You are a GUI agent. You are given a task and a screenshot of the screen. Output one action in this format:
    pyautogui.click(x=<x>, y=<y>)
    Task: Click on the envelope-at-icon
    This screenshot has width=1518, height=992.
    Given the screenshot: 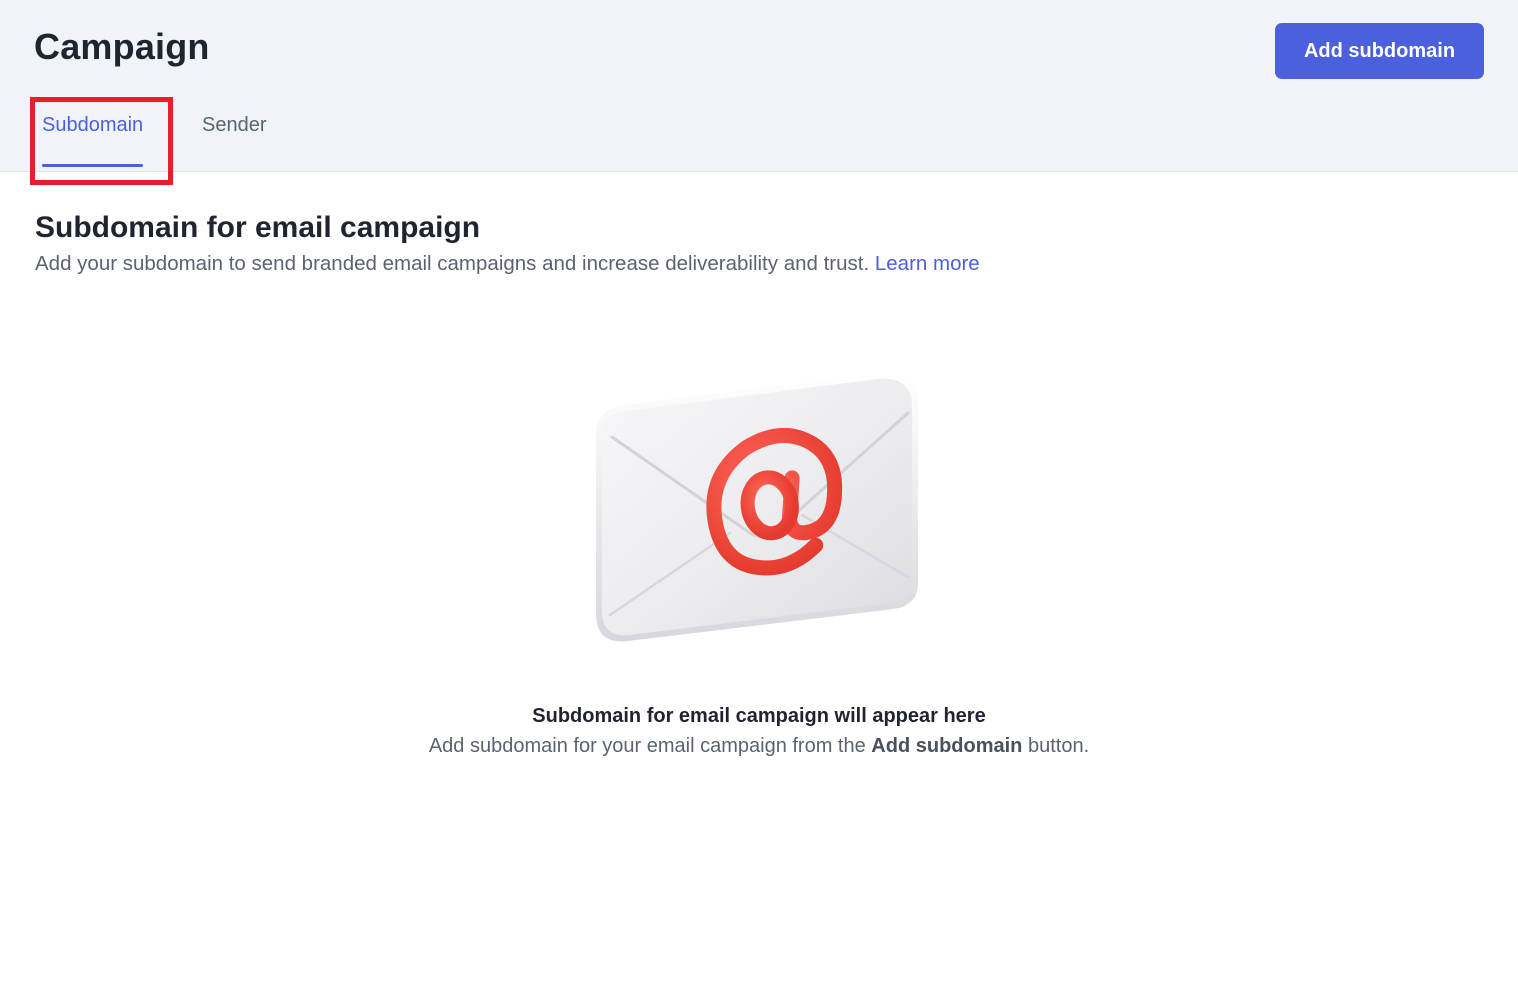 What is the action you would take?
    pyautogui.click(x=757, y=507)
    